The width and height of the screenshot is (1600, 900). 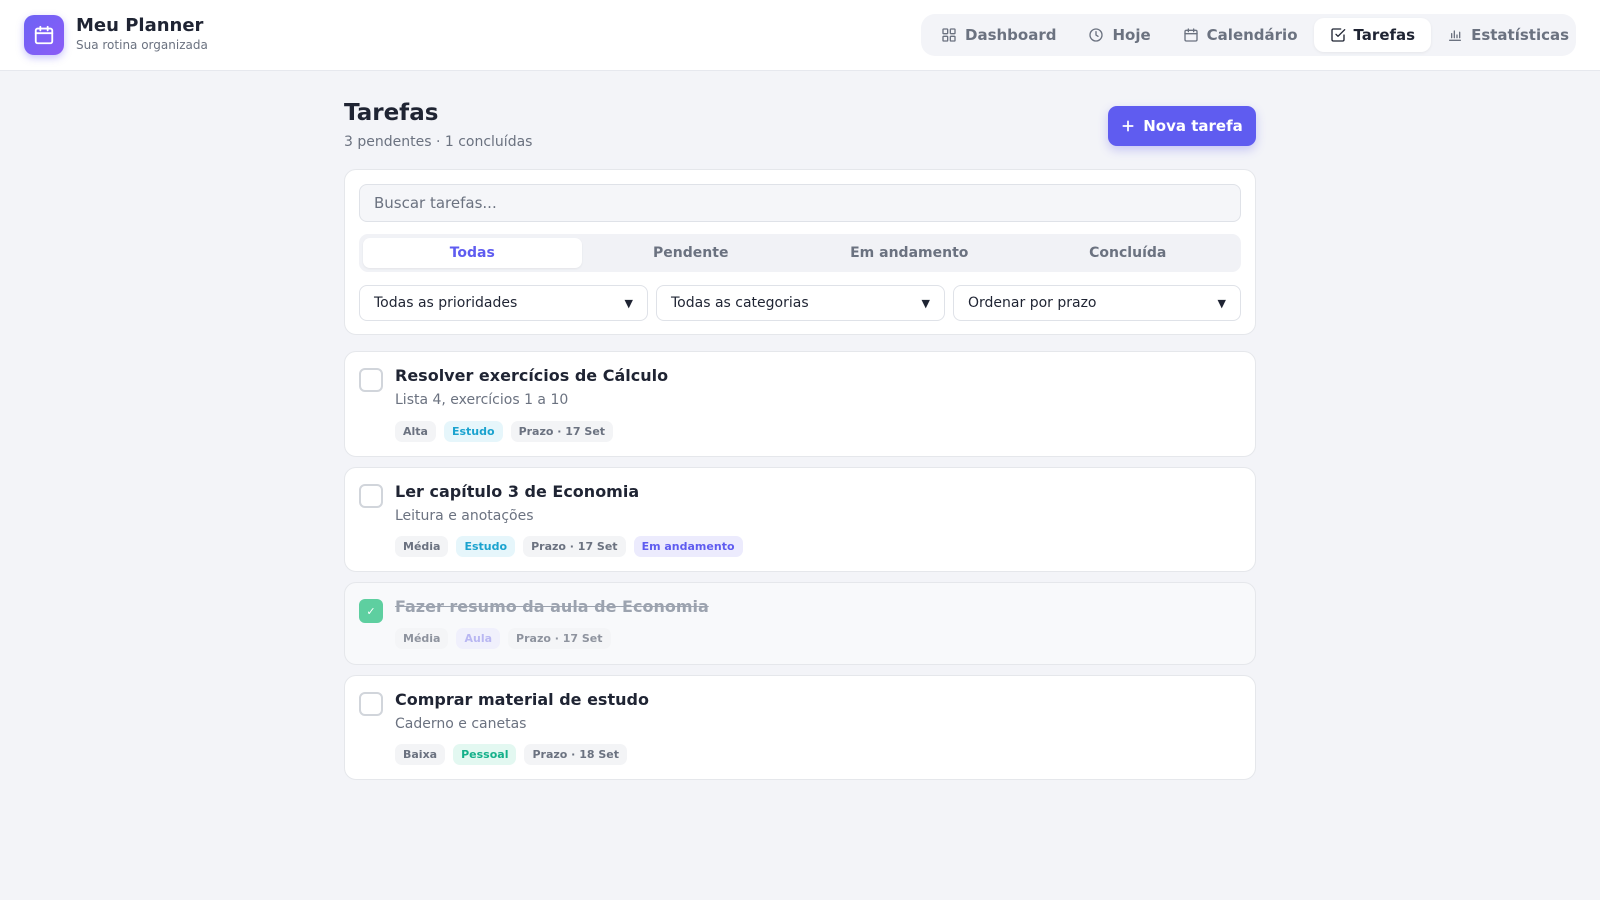 I want to click on priority-badge: Baixa, so click(x=420, y=754).